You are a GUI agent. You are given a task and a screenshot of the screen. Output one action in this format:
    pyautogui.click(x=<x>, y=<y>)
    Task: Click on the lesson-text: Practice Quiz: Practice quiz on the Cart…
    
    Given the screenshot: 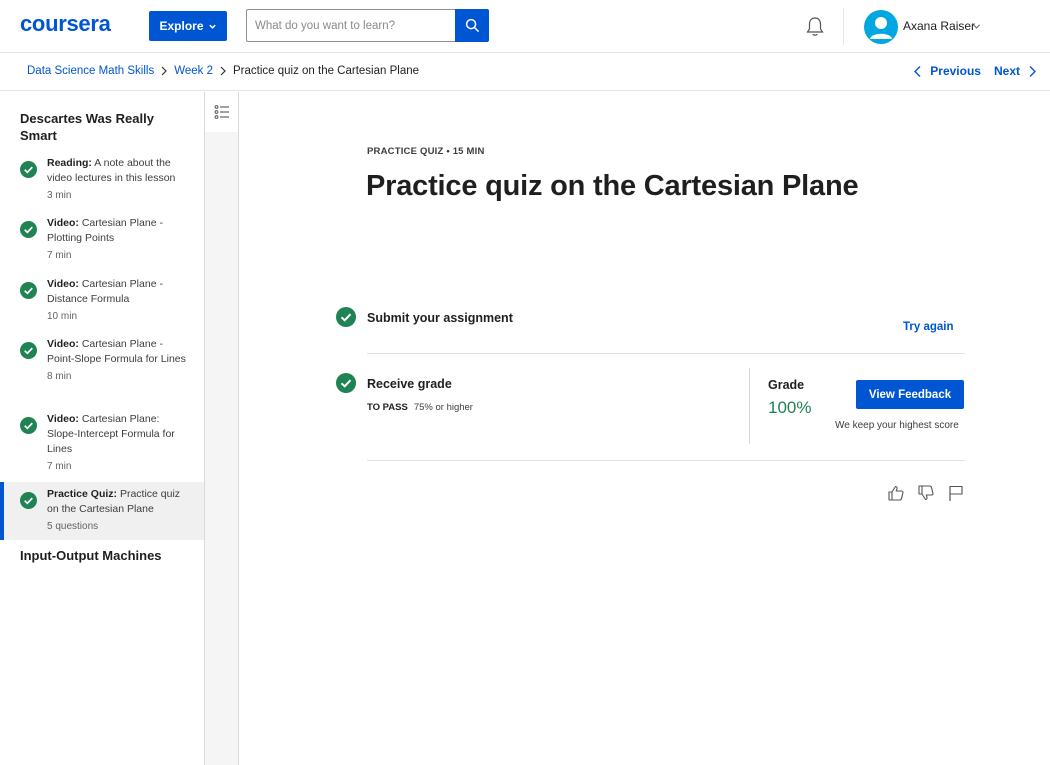 What is the action you would take?
    pyautogui.click(x=117, y=510)
    